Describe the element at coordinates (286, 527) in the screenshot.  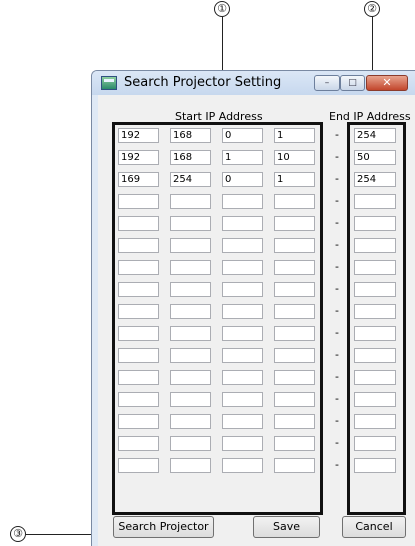
I see `save-button: Save` at that location.